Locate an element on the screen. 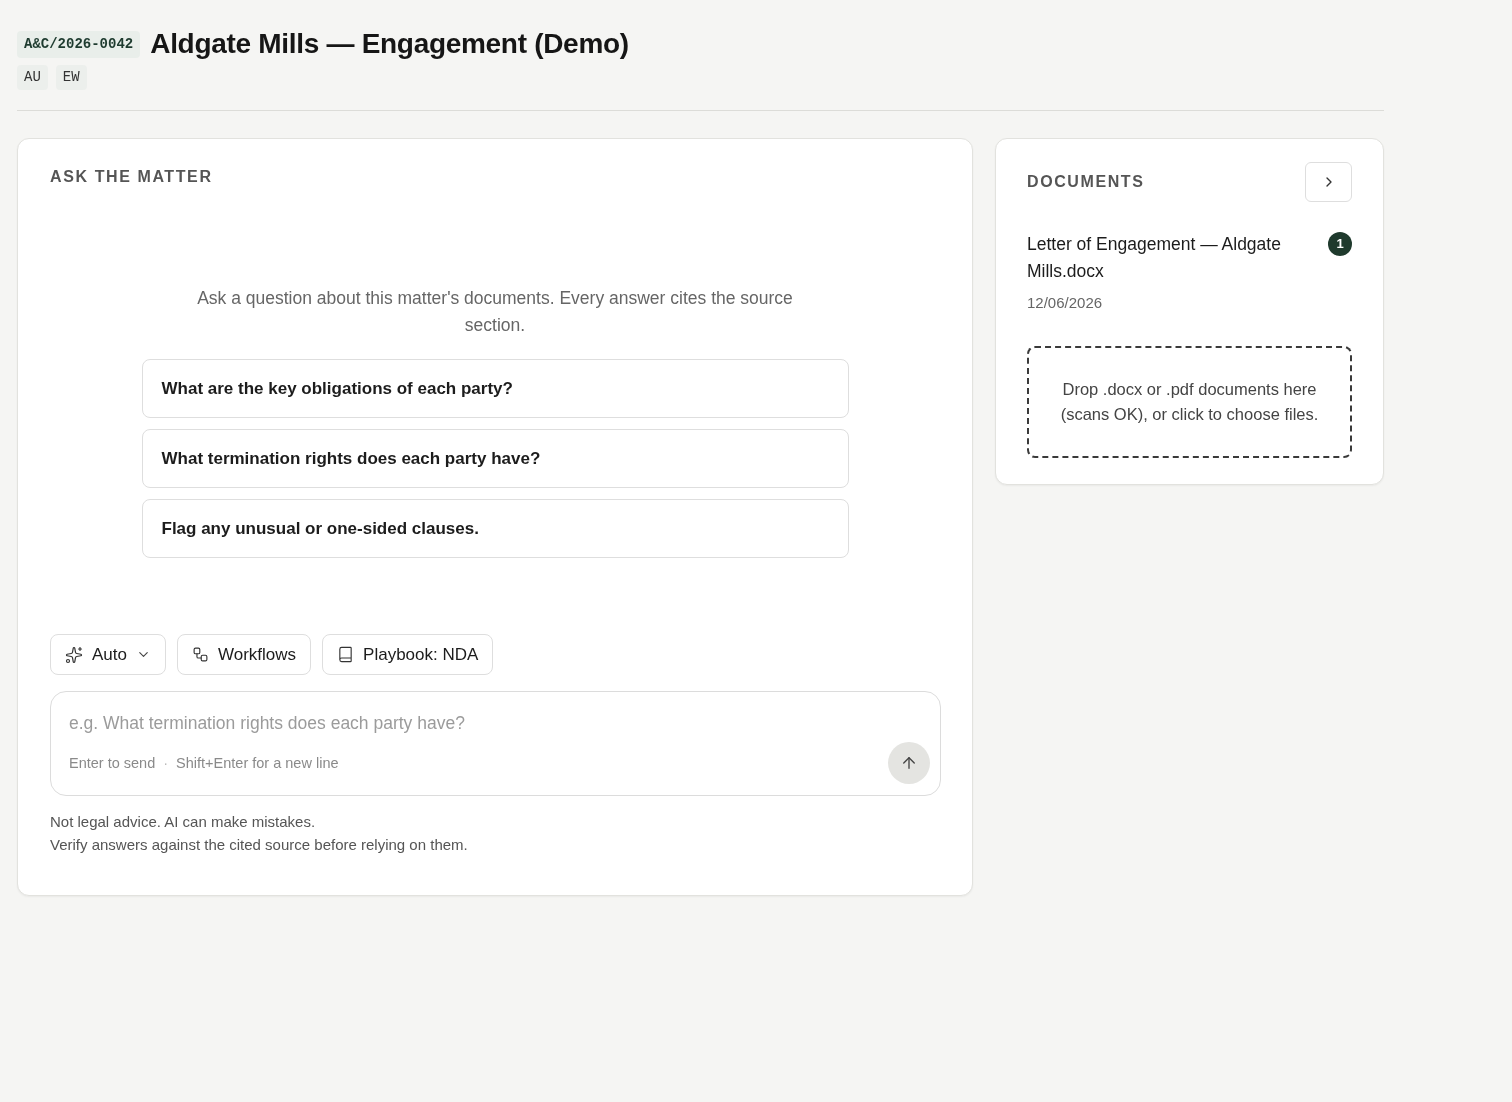 The height and width of the screenshot is (1102, 1512). document-name: Letter of Engagement — Aldgate Mills.docx is located at coordinates (1172, 258).